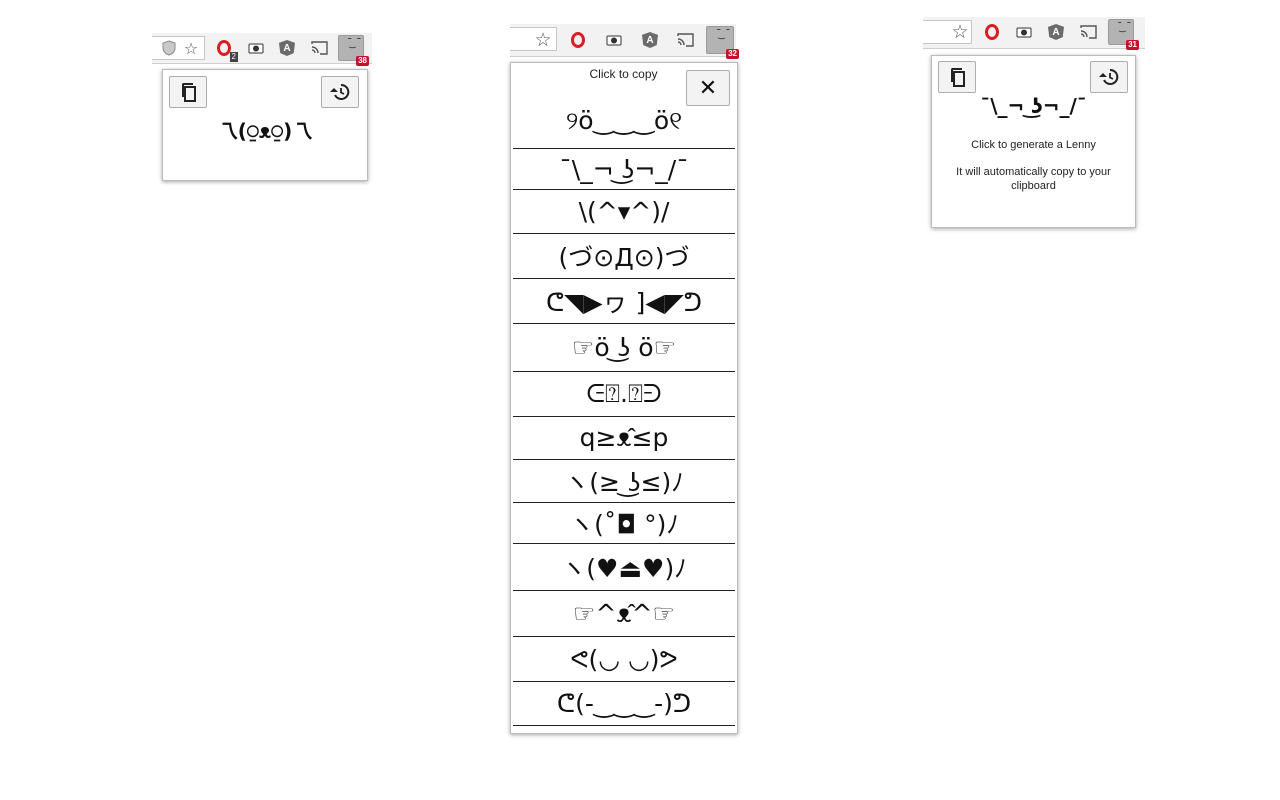 The image size is (1280, 800). What do you see at coordinates (624, 169) in the screenshot?
I see `lenny-face-item: ¯\_¬ ͜ʖ¬_/¯` at bounding box center [624, 169].